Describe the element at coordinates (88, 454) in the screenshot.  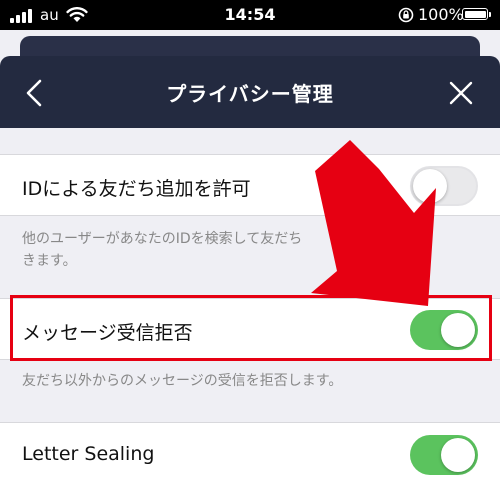
I see `letter-sealing-label: Letter Sealing` at that location.